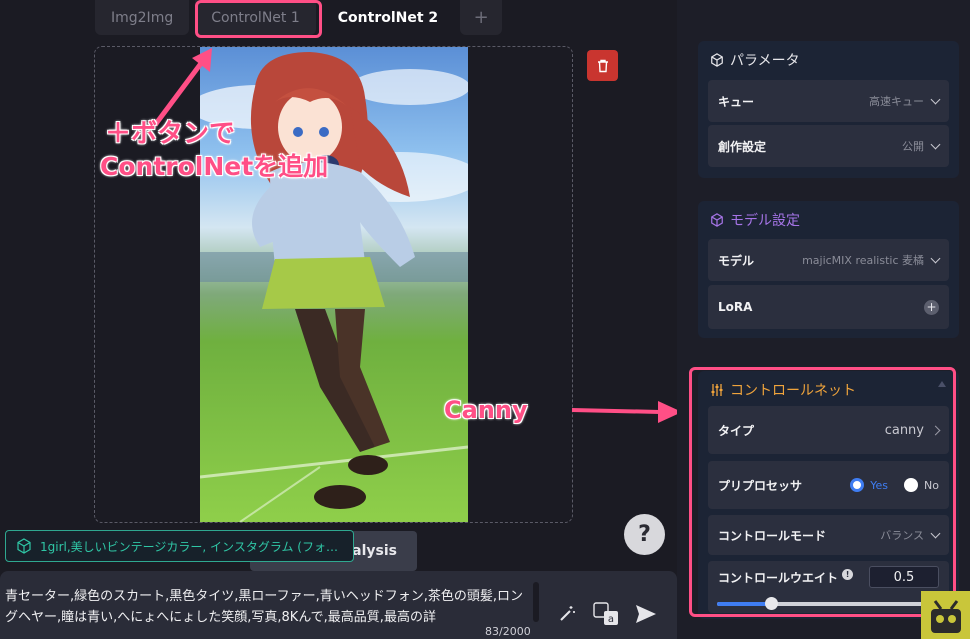 The image size is (970, 639). Describe the element at coordinates (742, 146) in the screenshot. I see `creation-label: 創作設定` at that location.